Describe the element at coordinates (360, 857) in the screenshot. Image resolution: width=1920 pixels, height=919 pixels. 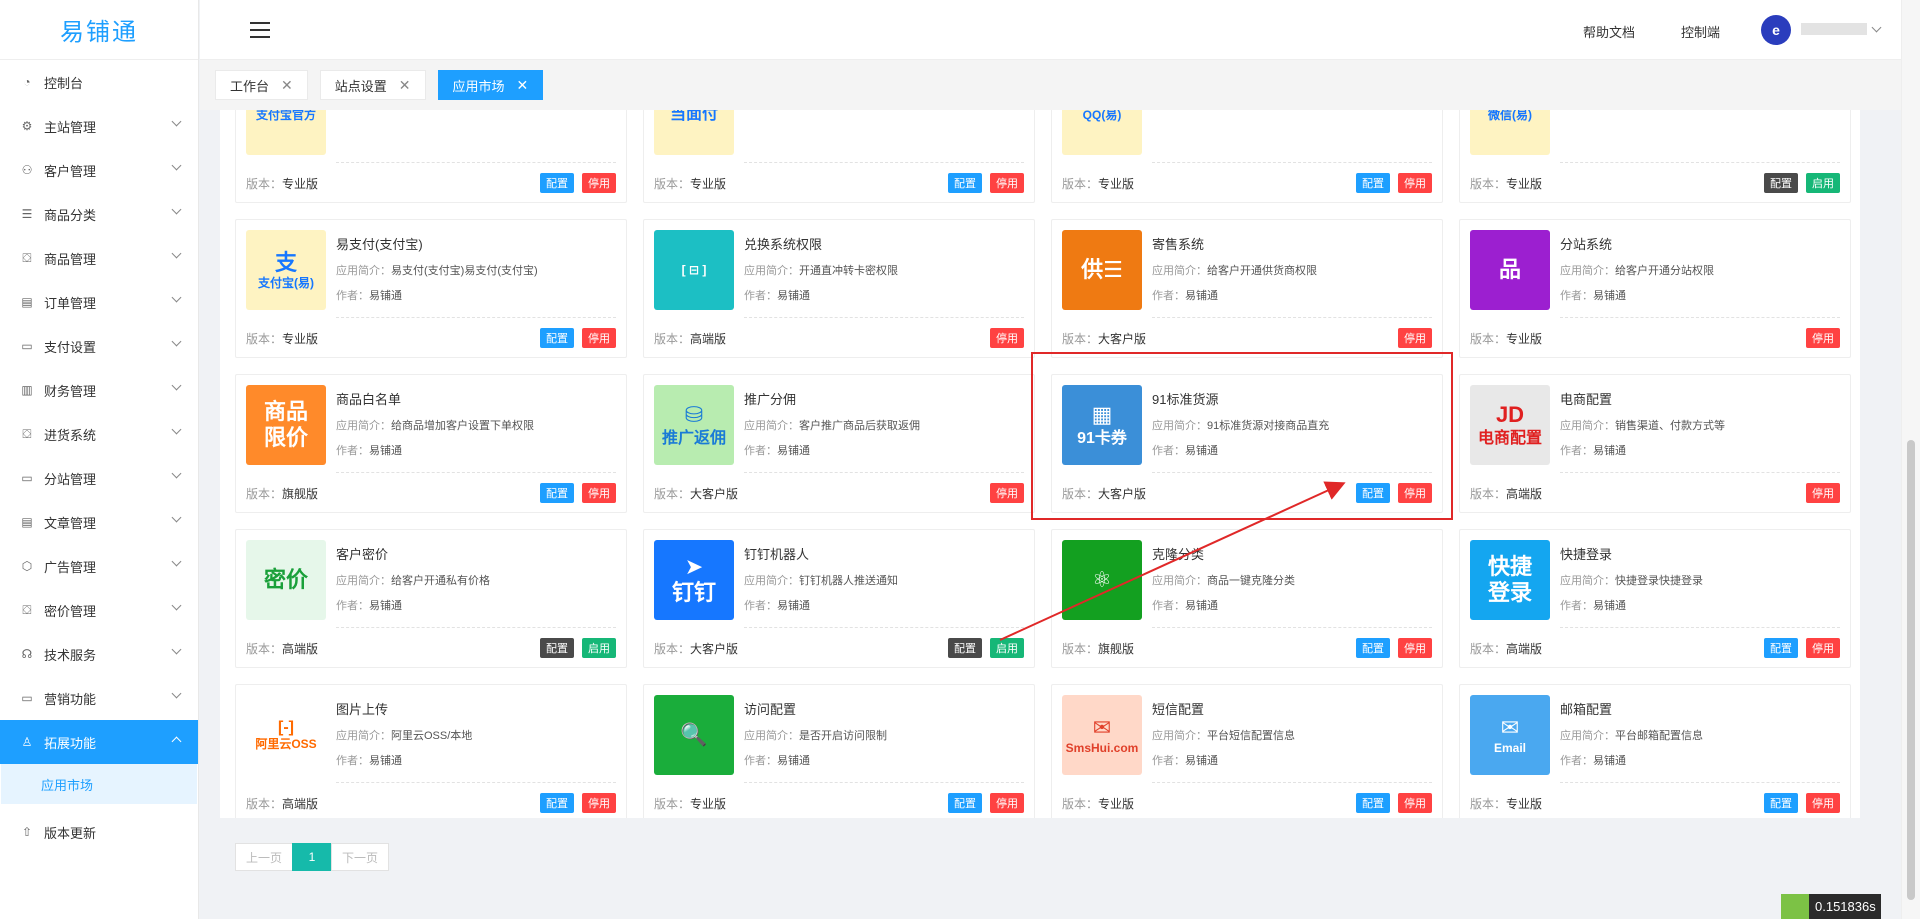
I see `next-page-button: 下一页` at that location.